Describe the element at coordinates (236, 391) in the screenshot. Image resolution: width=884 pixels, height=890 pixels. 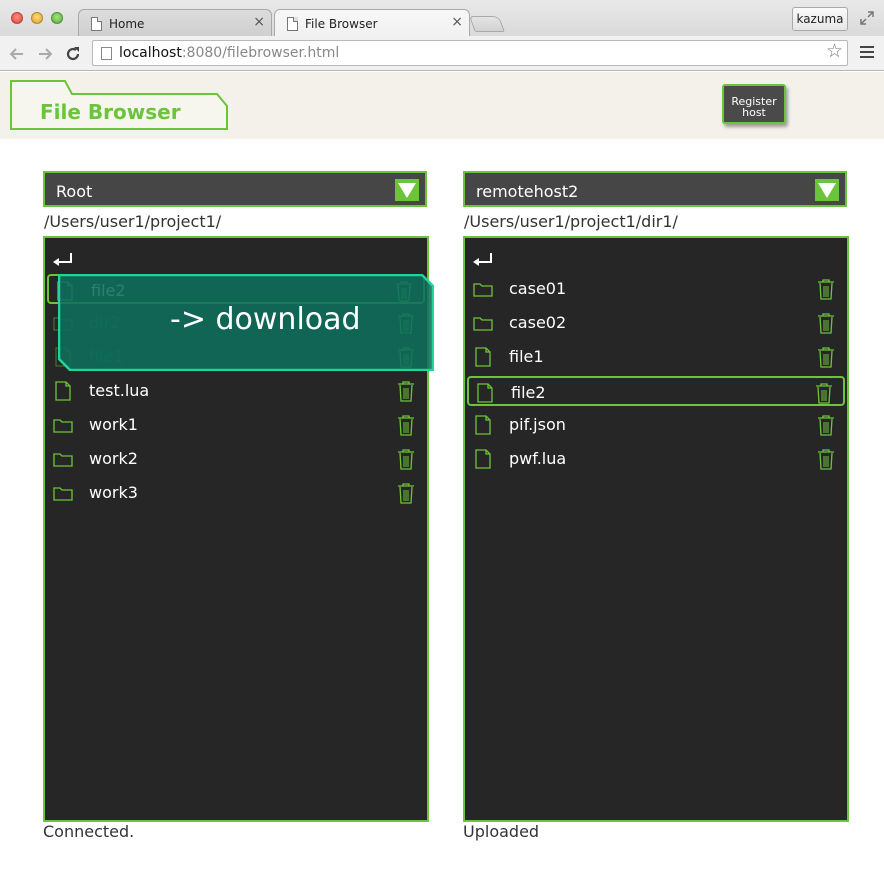
I see `file-row: test.lua` at that location.